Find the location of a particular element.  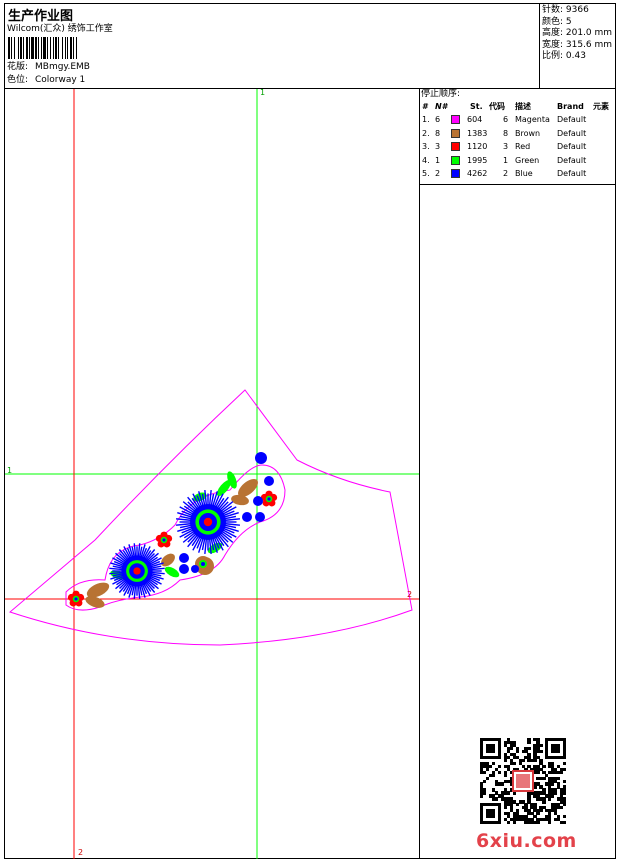

guide-label-vertical-red: 2 is located at coordinates (81, 852).